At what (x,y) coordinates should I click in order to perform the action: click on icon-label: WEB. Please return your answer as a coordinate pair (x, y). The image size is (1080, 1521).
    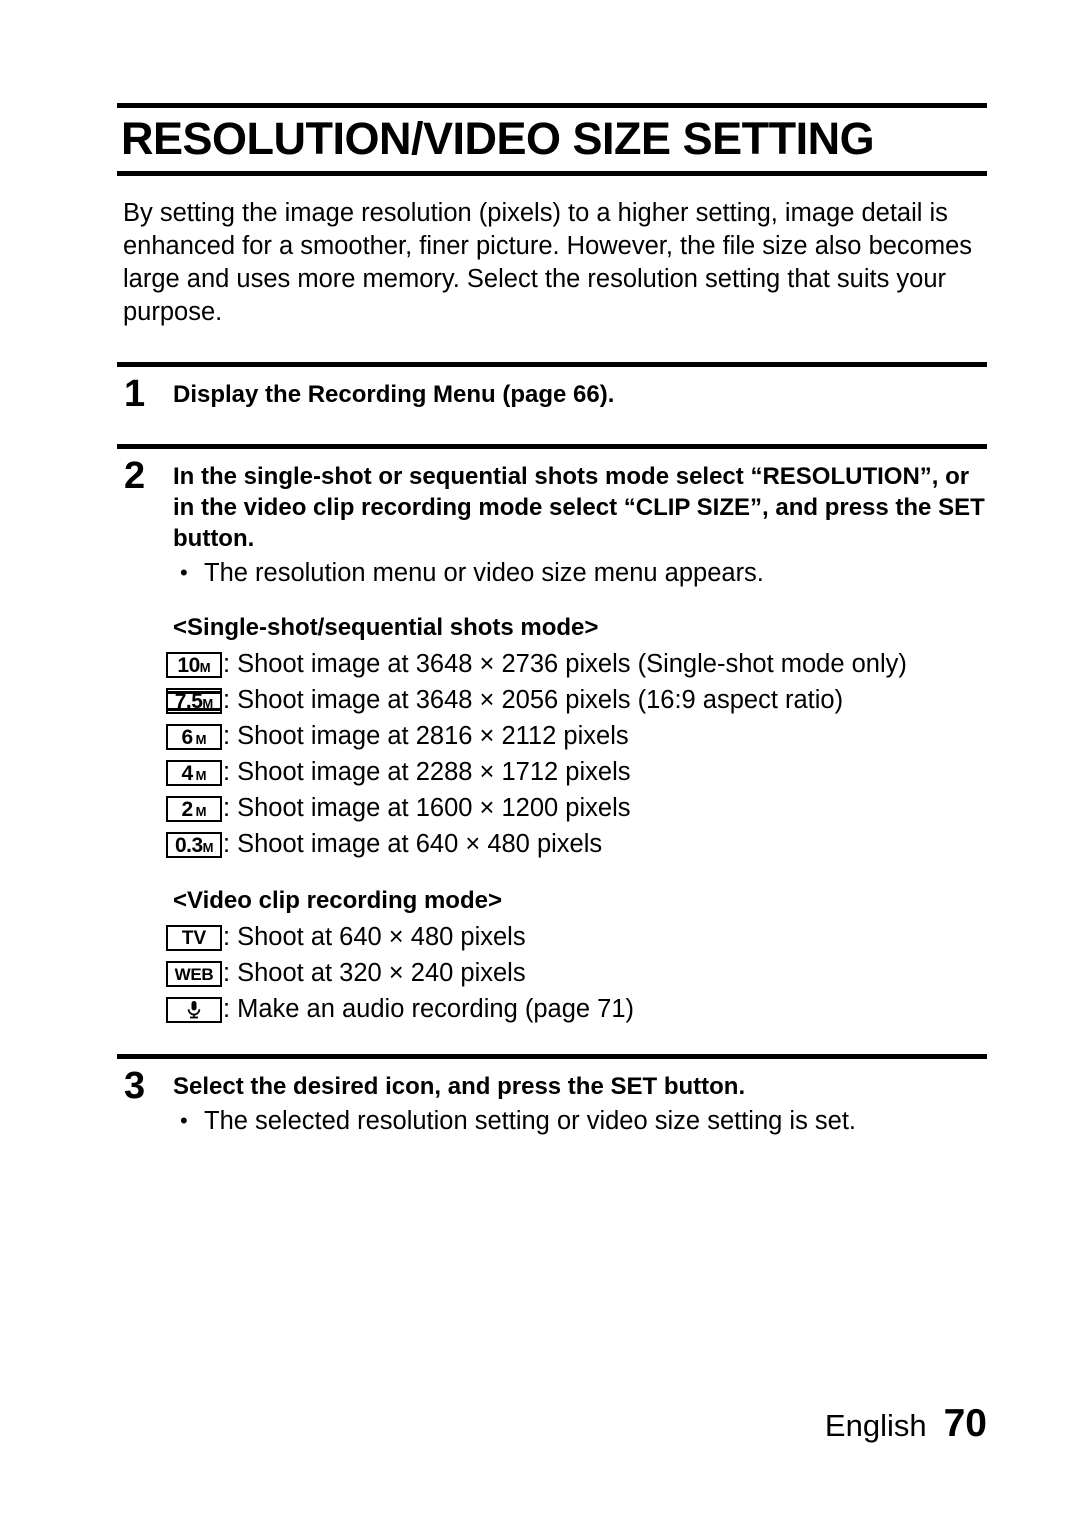
    Looking at the image, I should click on (194, 974).